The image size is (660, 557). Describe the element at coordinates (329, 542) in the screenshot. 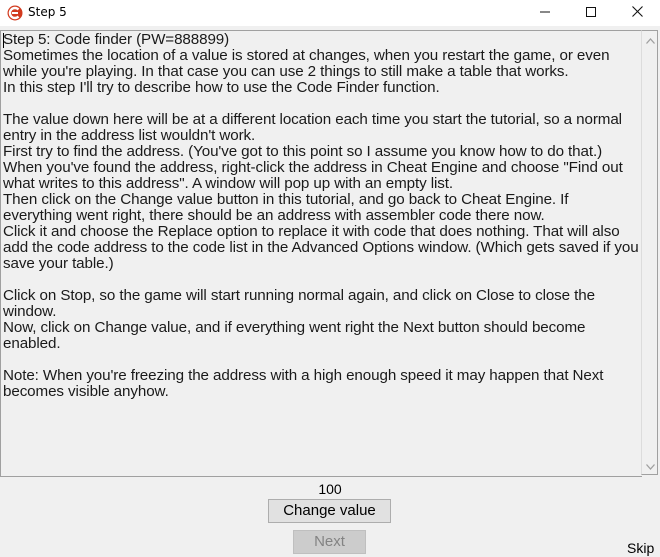

I see `next-button: Next` at that location.